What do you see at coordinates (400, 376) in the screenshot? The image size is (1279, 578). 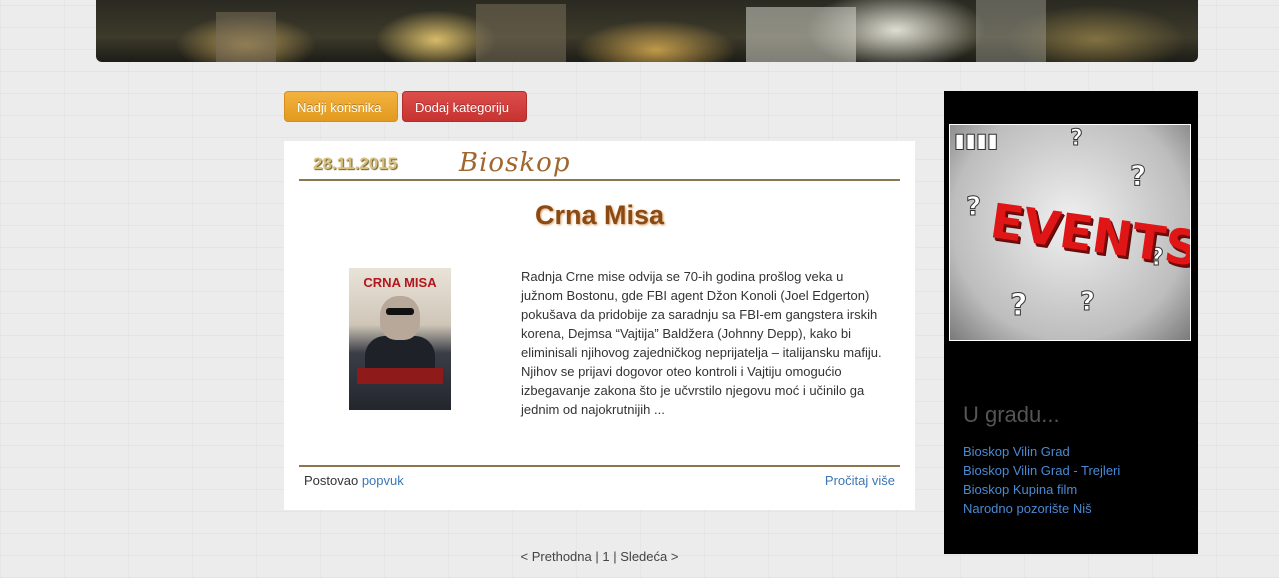 I see `poster-strip` at bounding box center [400, 376].